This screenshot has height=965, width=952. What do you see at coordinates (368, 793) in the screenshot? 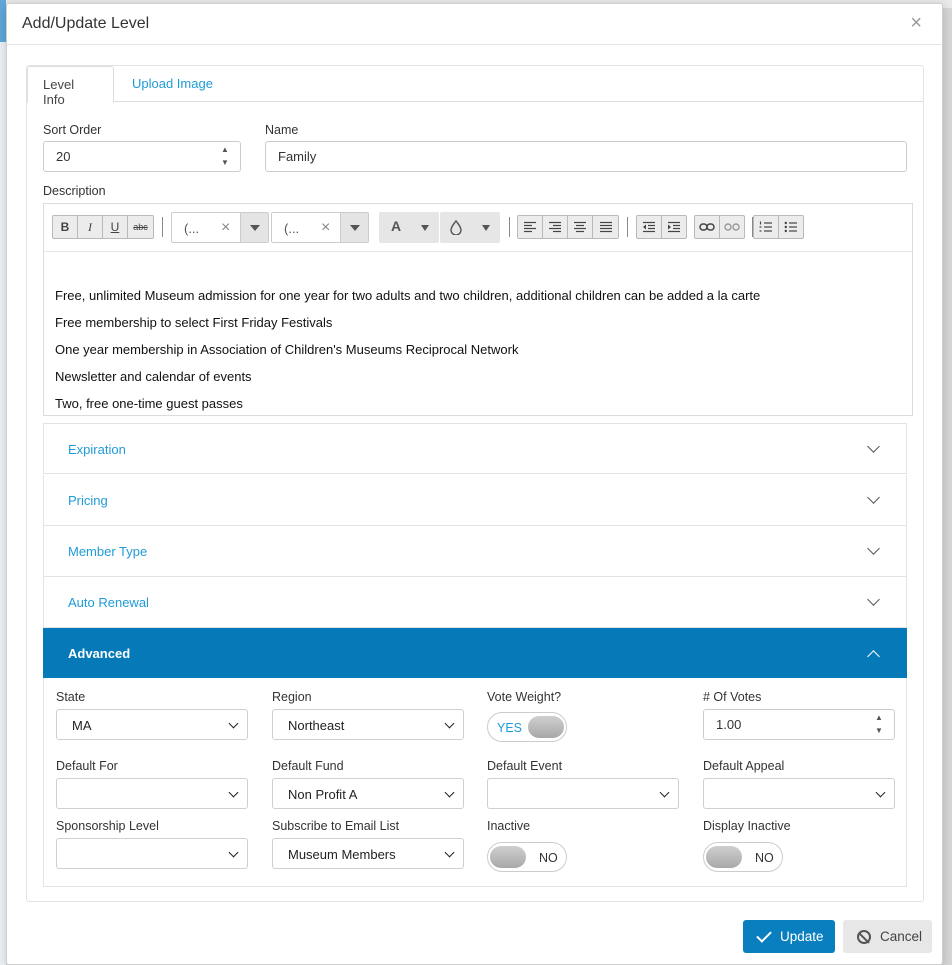
I see `default-fund-select: Non Profit A` at bounding box center [368, 793].